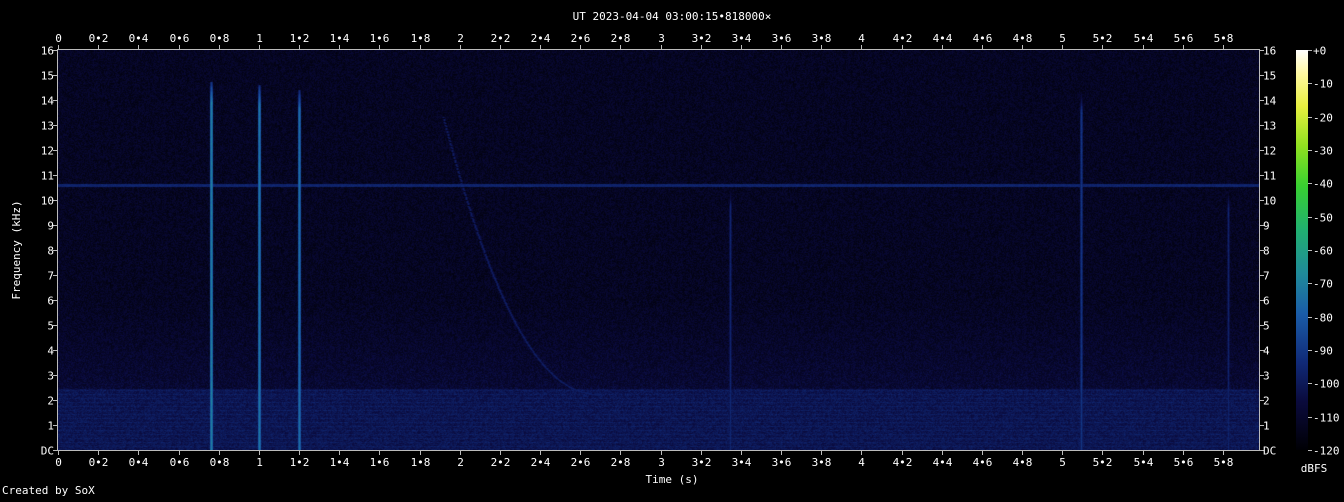 The image size is (1344, 502). Describe the element at coordinates (1323, 318) in the screenshot. I see `colorbar-tick-label: -80` at that location.